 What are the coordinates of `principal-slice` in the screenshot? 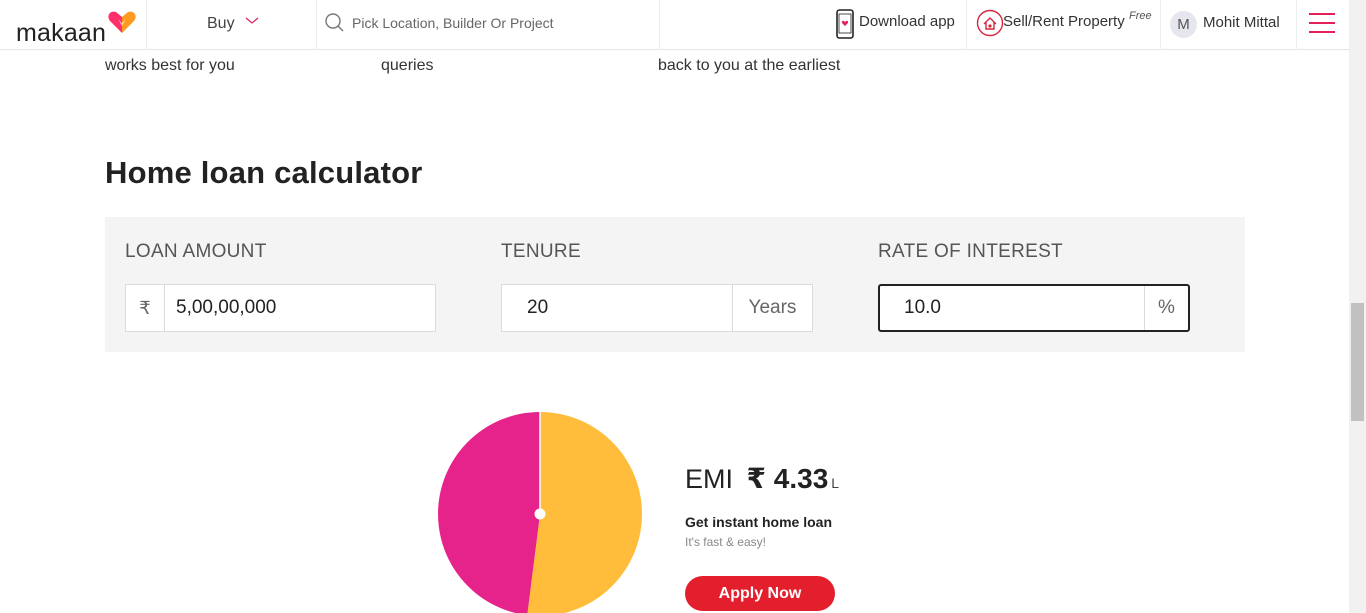 It's located at (489, 512).